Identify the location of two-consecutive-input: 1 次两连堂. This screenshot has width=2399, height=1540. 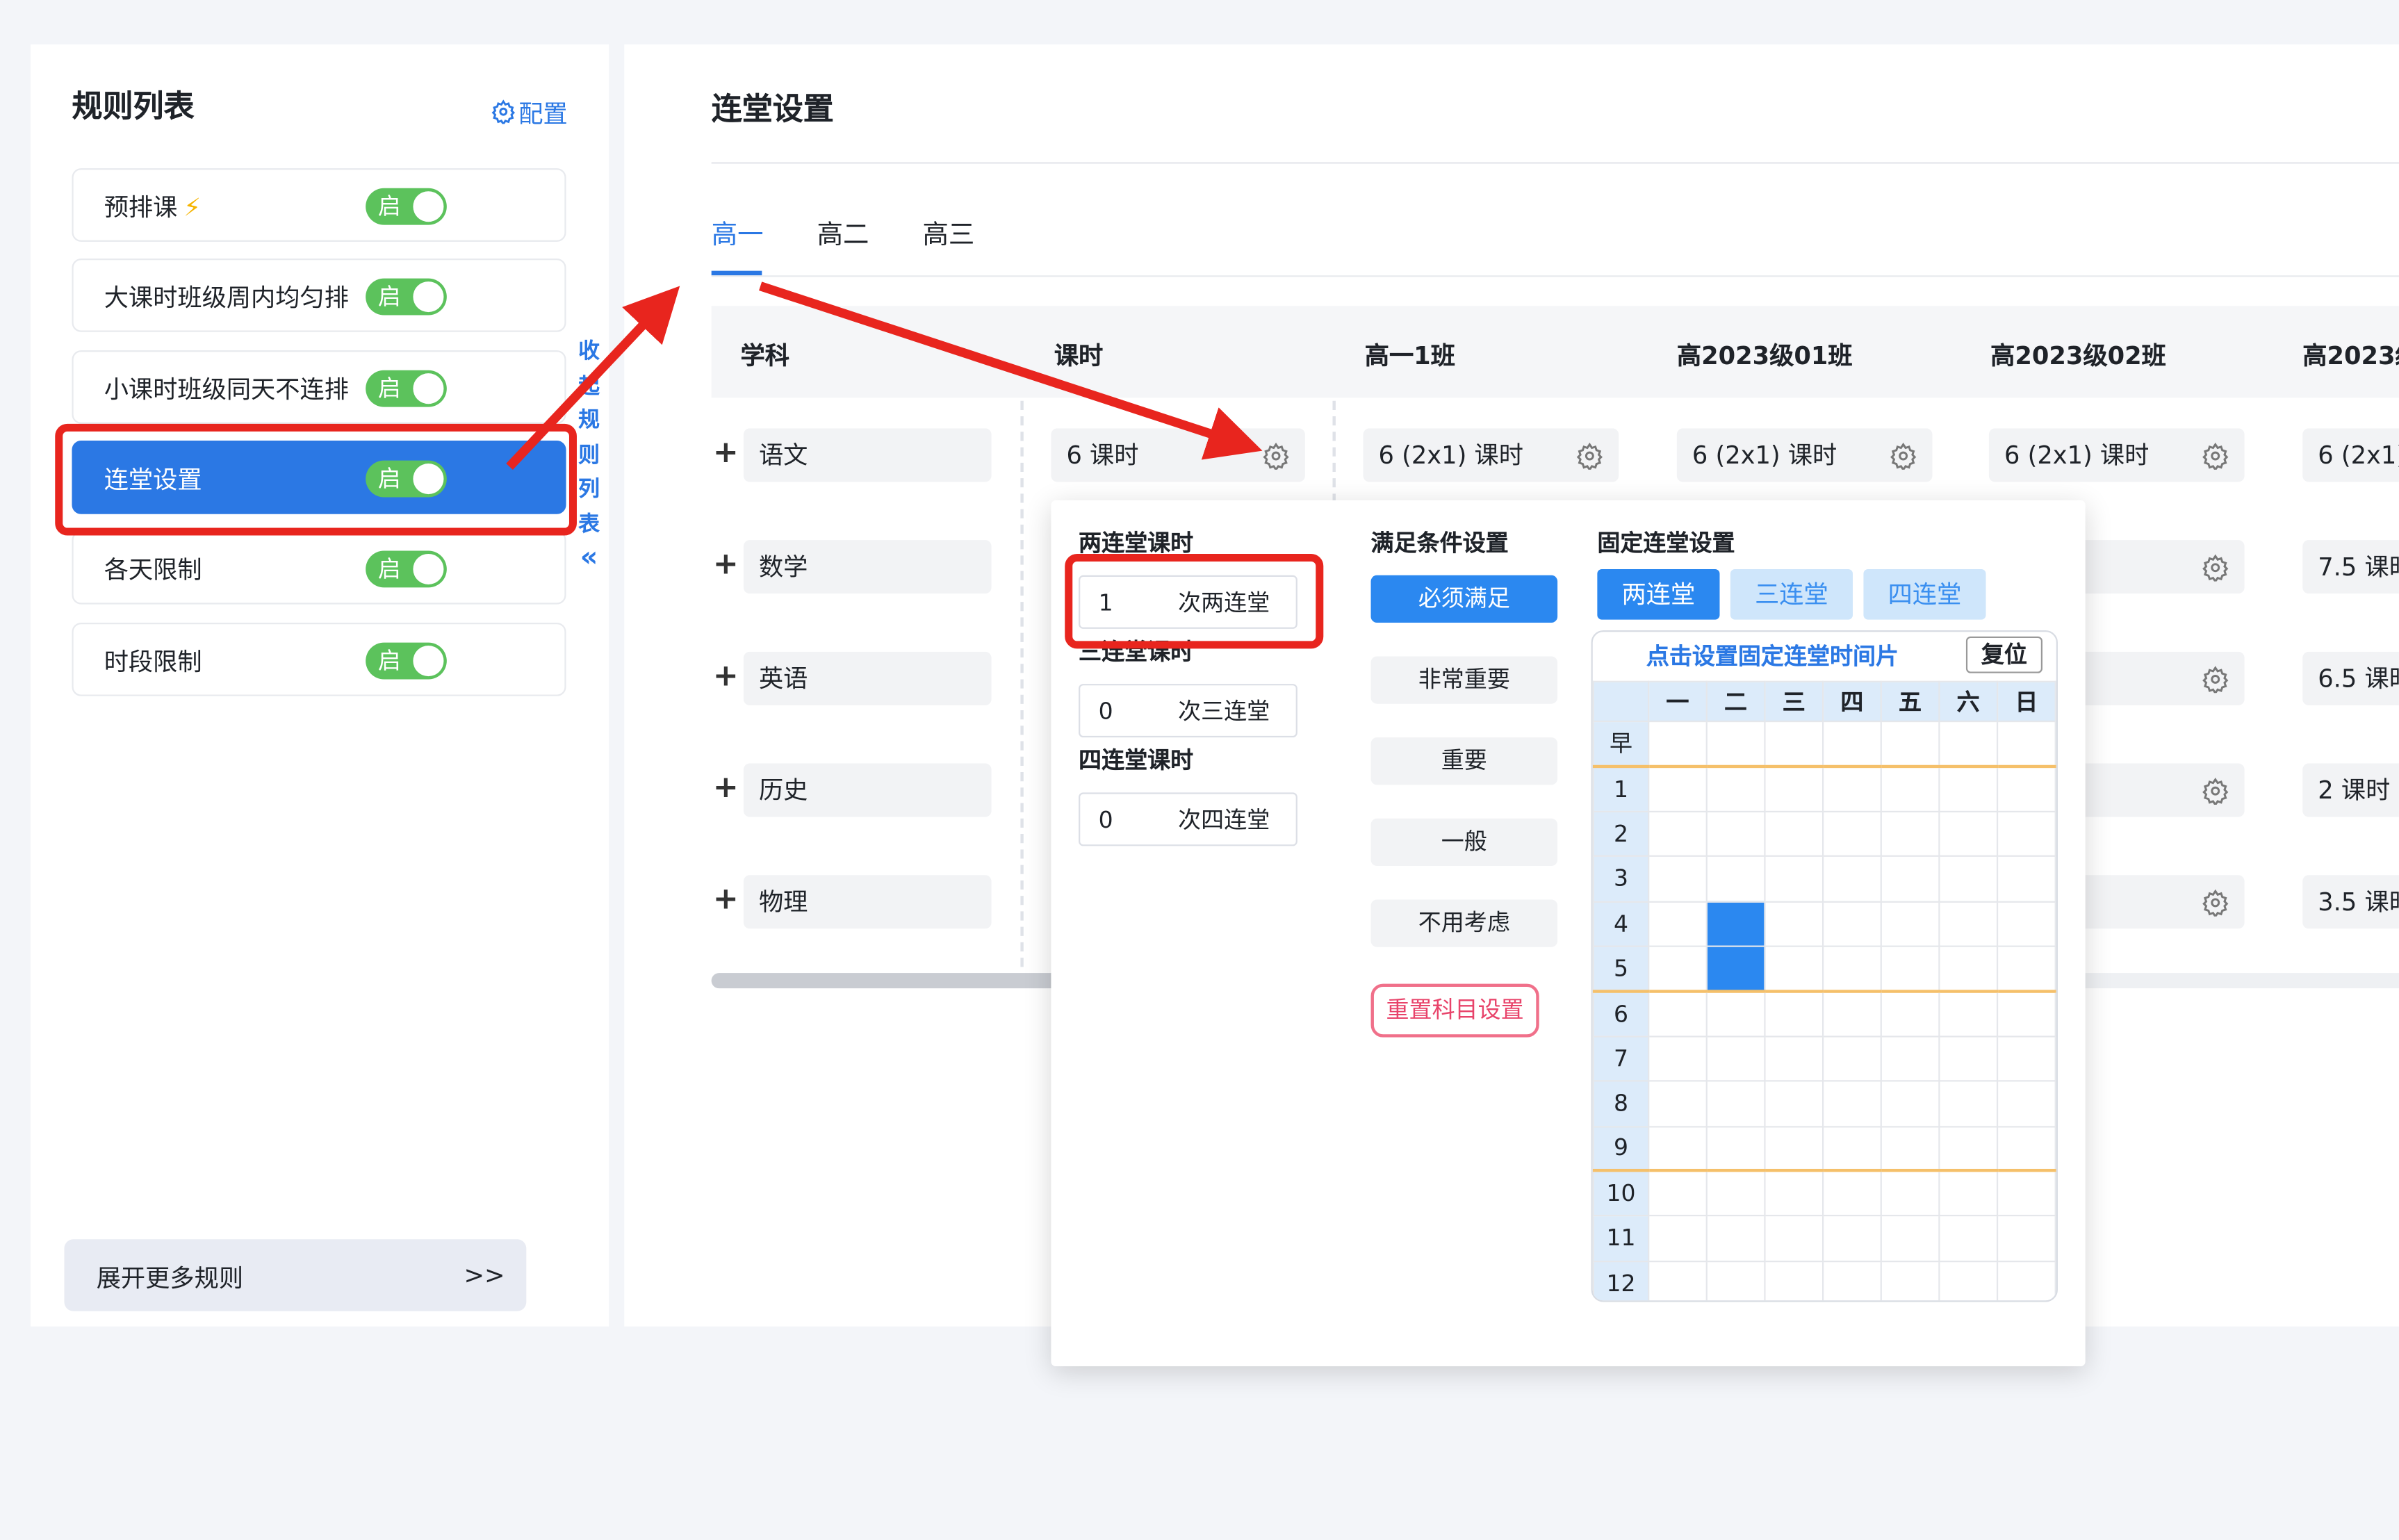
(1188, 602).